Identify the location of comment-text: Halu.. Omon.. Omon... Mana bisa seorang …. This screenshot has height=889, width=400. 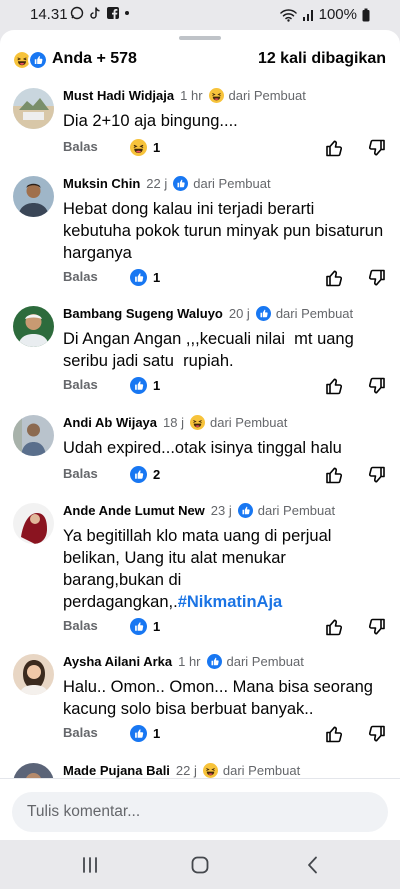
(218, 698).